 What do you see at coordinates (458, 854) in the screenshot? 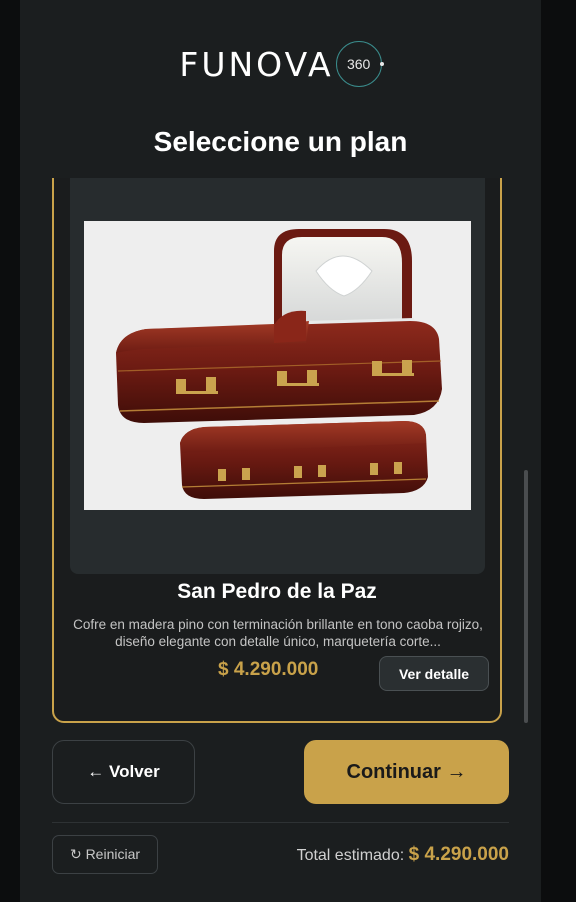
I see `total-value: $ 4.290.000` at bounding box center [458, 854].